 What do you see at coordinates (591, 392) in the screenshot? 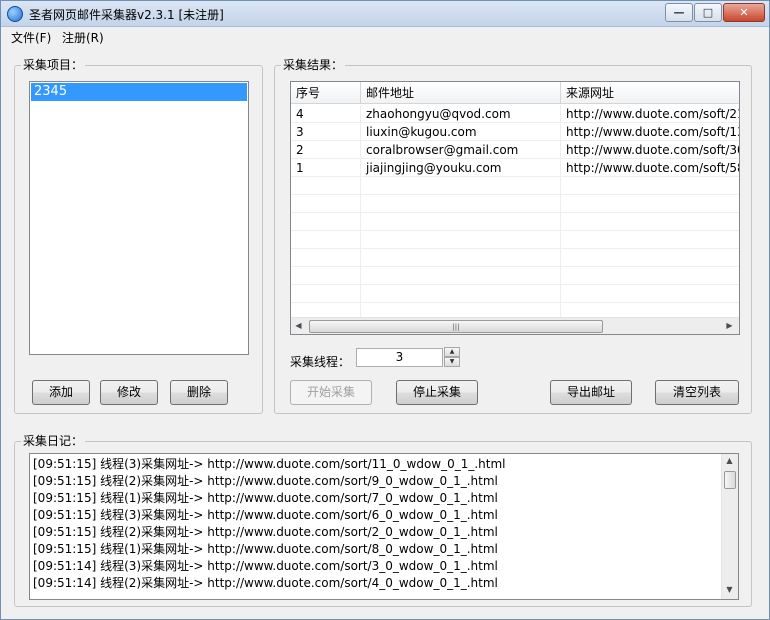
I see `export-emails-button: 导出邮址` at bounding box center [591, 392].